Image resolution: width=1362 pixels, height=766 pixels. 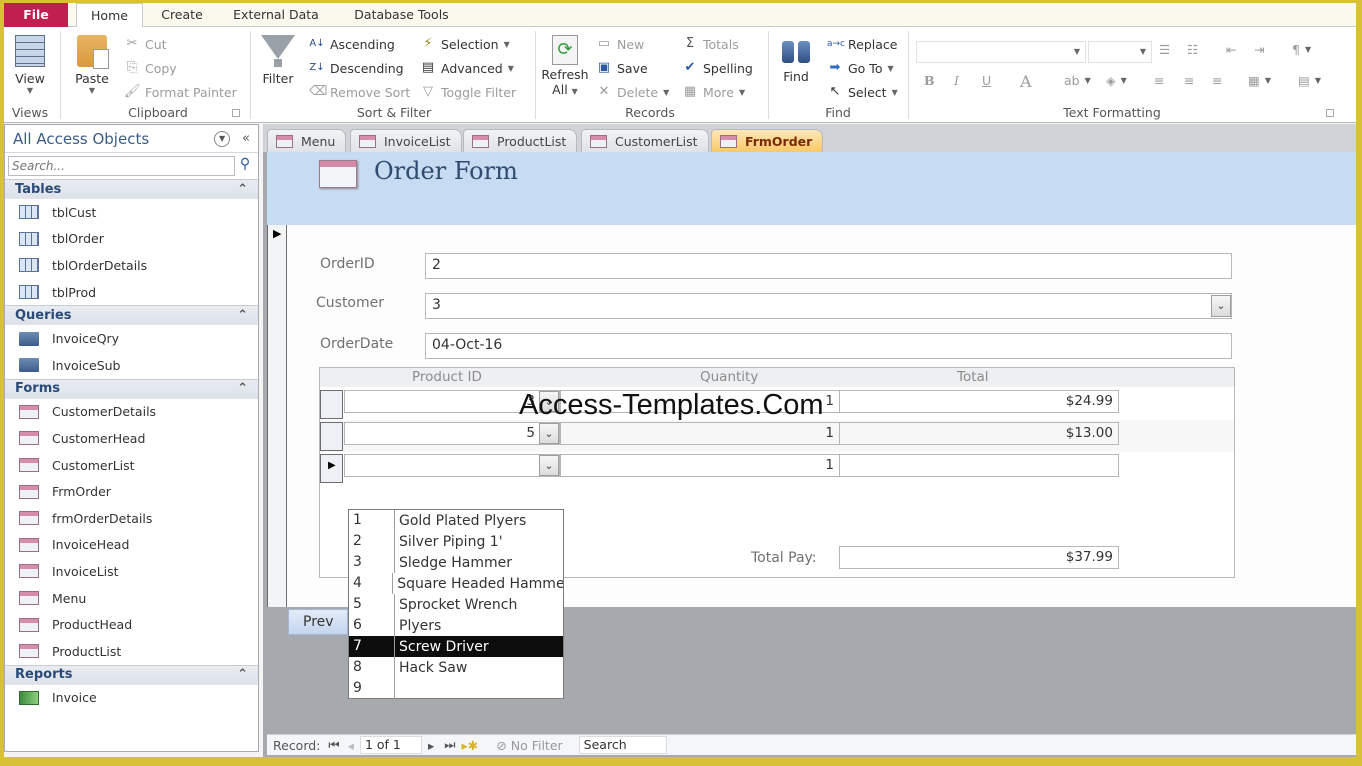 What do you see at coordinates (1330, 113) in the screenshot?
I see `text-formatting-launcher-icon` at bounding box center [1330, 113].